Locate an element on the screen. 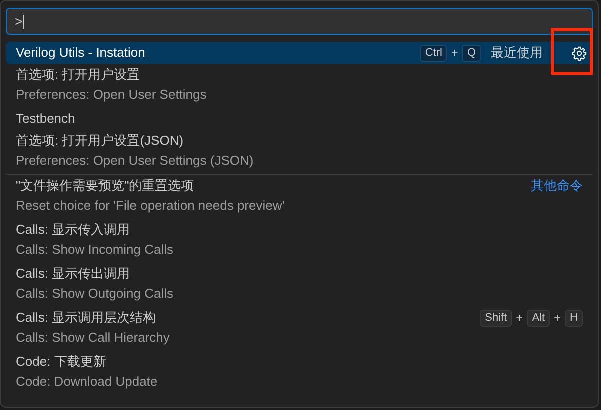 Image resolution: width=601 pixels, height=410 pixels. command-detail: Preferences: Open User Settings is located at coordinates (111, 95).